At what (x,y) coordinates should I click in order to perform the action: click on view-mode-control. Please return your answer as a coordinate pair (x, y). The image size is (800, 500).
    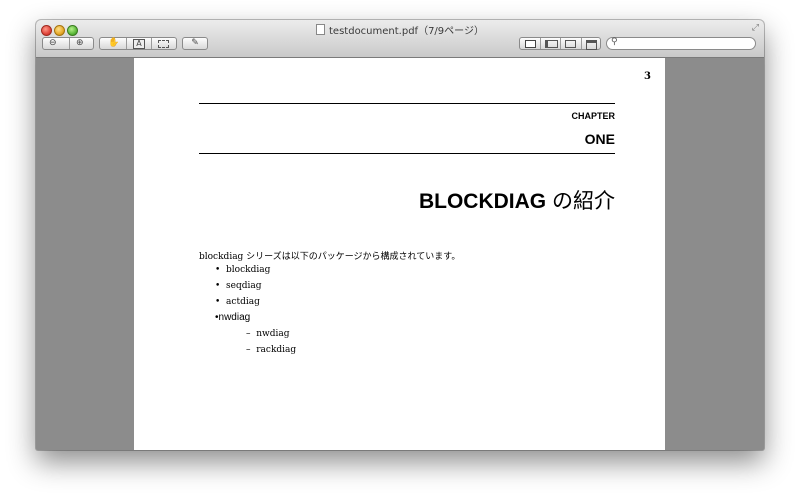
    Looking at the image, I should click on (560, 43).